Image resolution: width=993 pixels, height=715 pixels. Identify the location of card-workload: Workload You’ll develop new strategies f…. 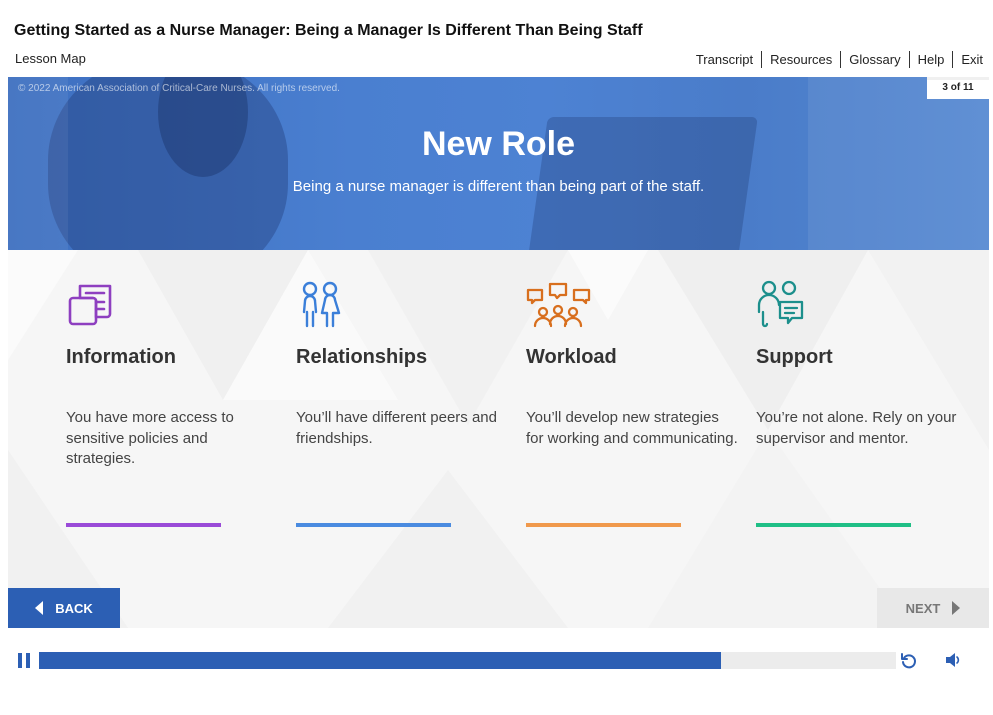
(636, 400).